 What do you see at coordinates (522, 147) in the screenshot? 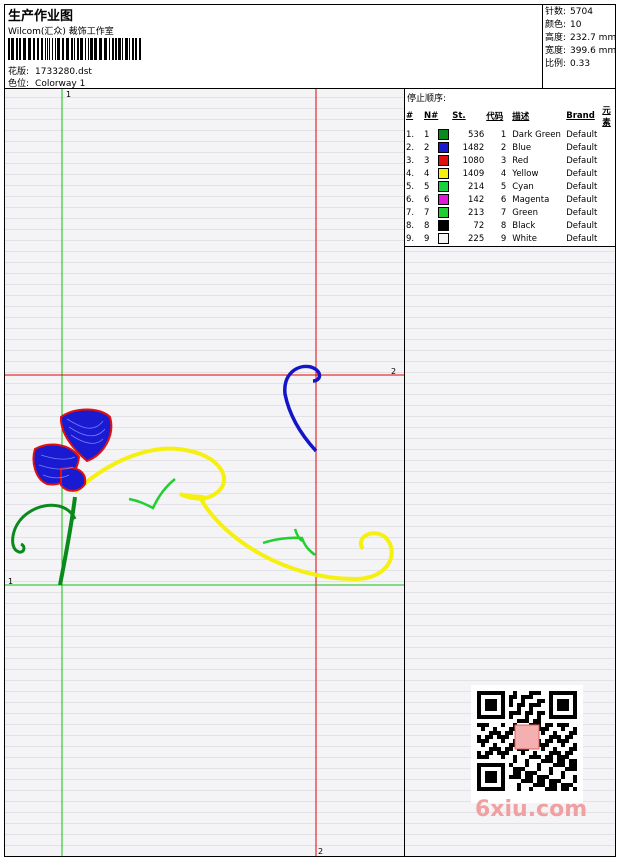
I see `row-description: Blue` at bounding box center [522, 147].